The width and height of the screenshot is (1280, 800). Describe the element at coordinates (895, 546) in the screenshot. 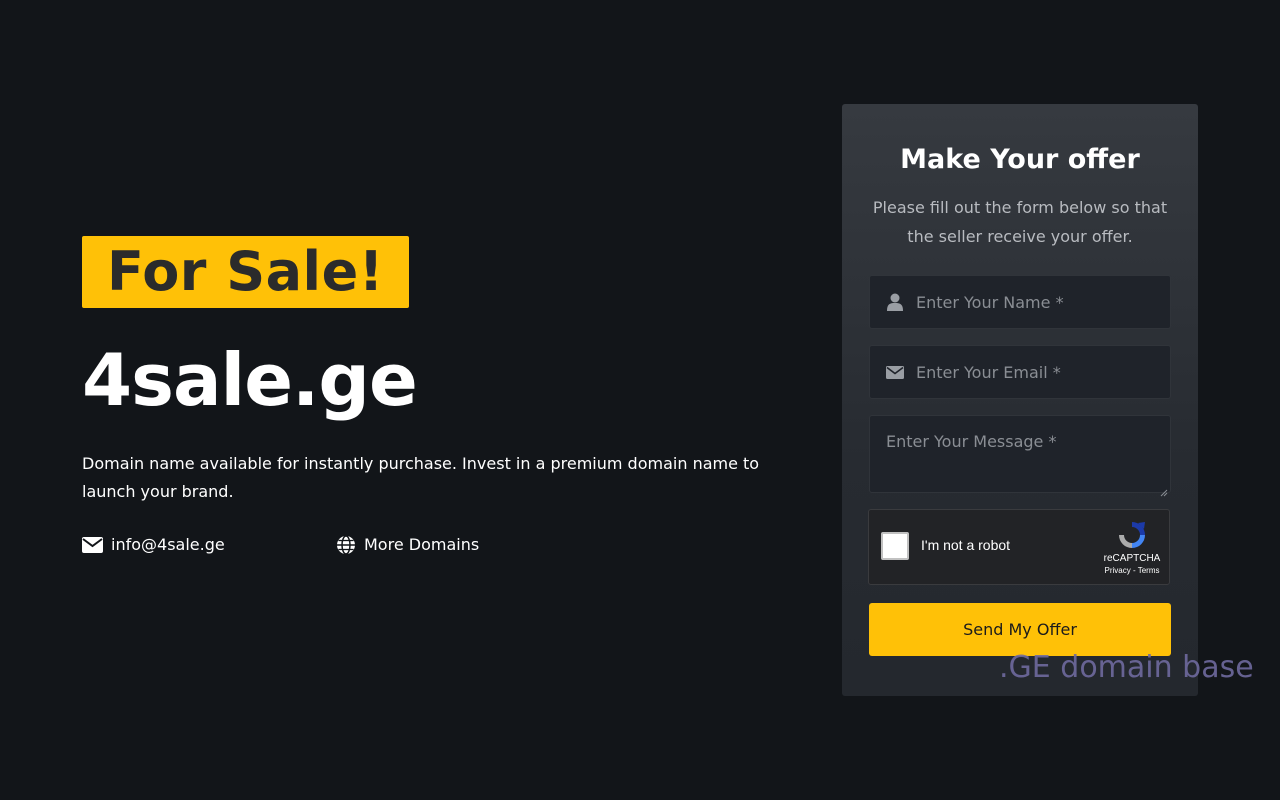

I see `recaptcha-checkbox` at that location.